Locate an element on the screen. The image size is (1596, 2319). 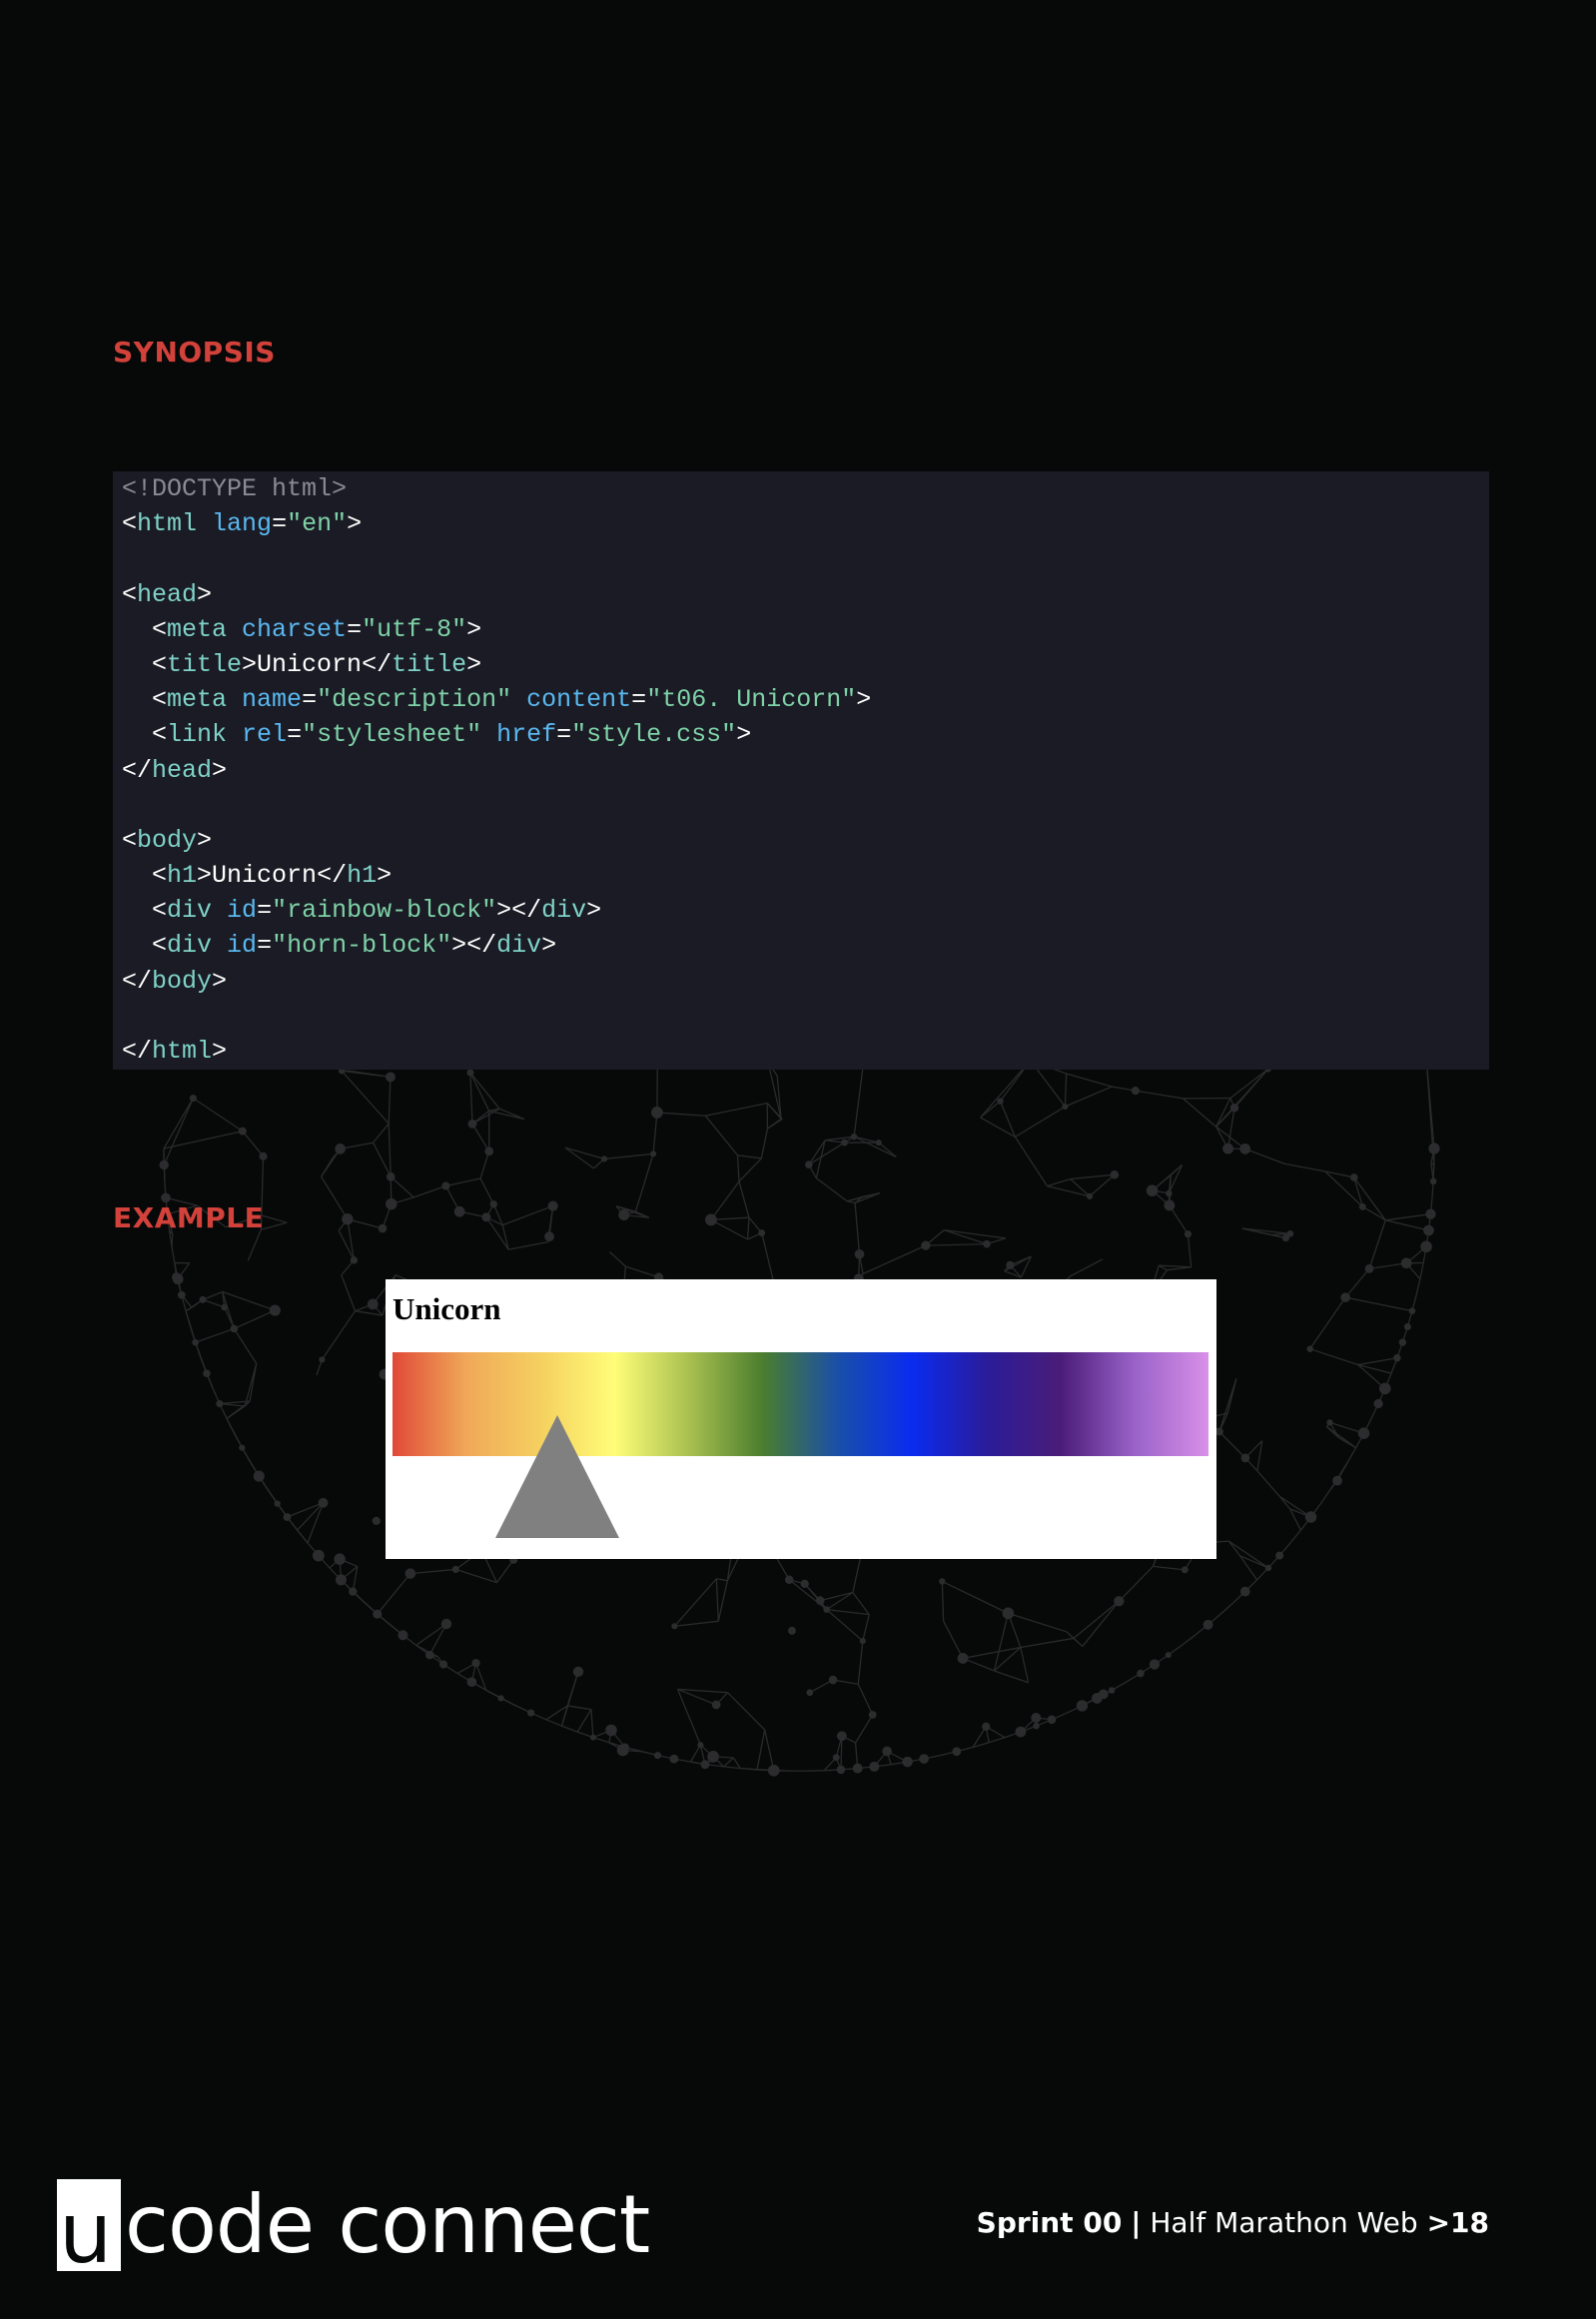
code-token: "rainbow-block" is located at coordinates (384, 911).